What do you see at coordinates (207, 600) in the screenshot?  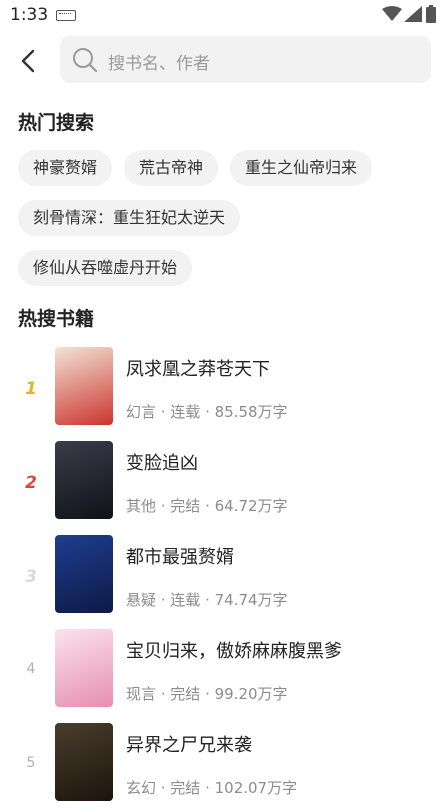 I see `book-meta: 悬疑 · 连载 · 74.74万字` at bounding box center [207, 600].